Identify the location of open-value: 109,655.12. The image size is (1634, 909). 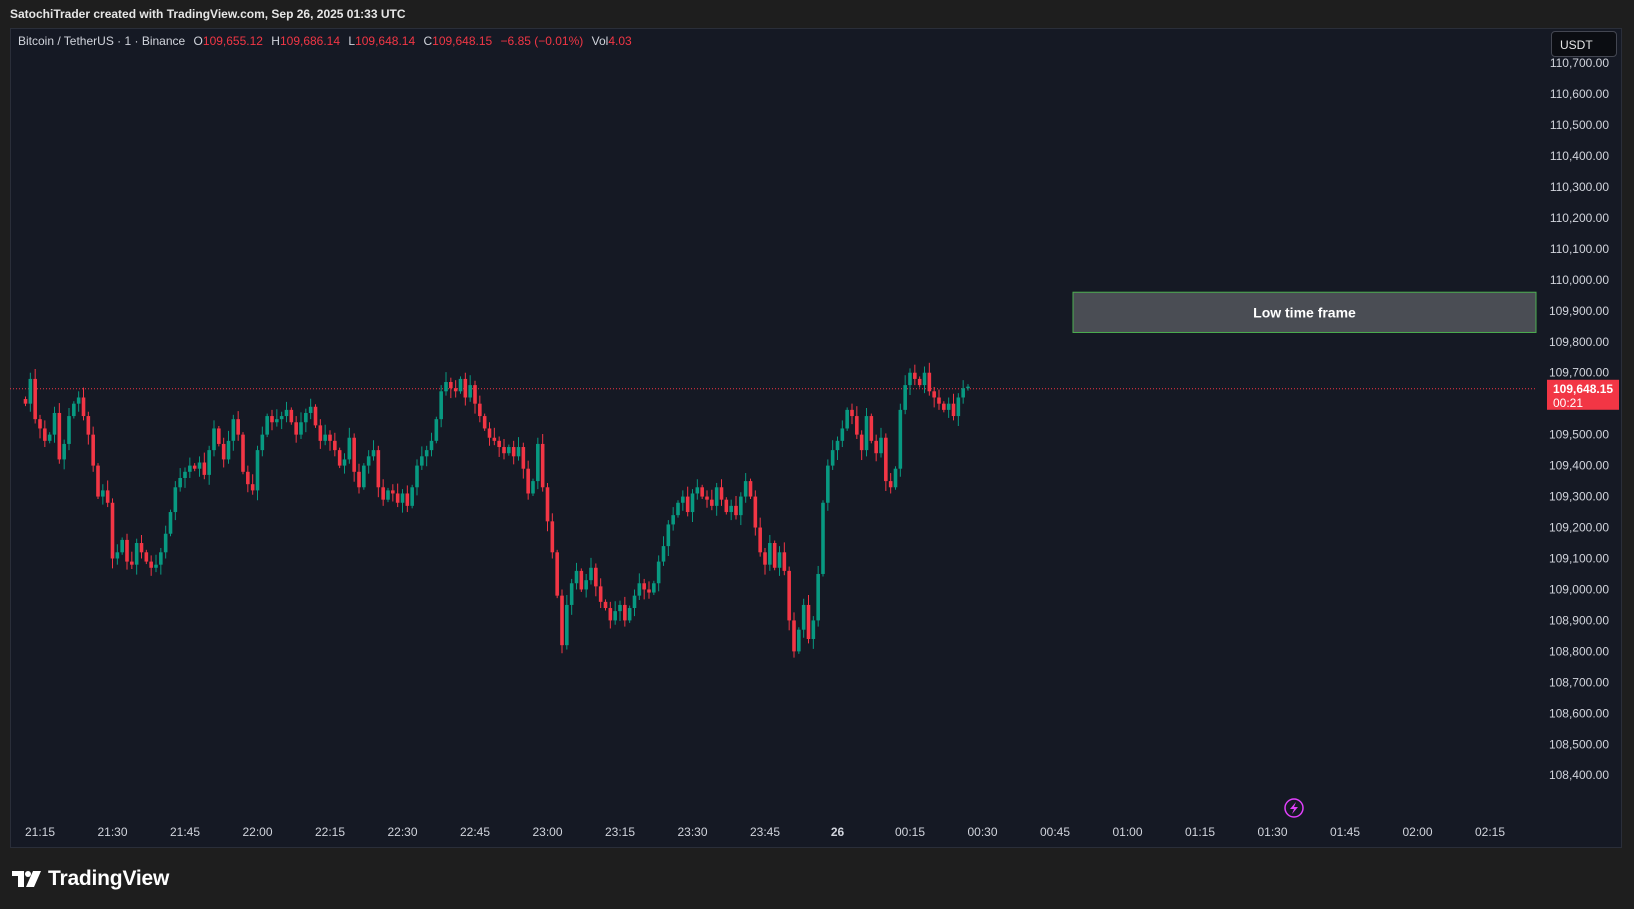
(232, 41).